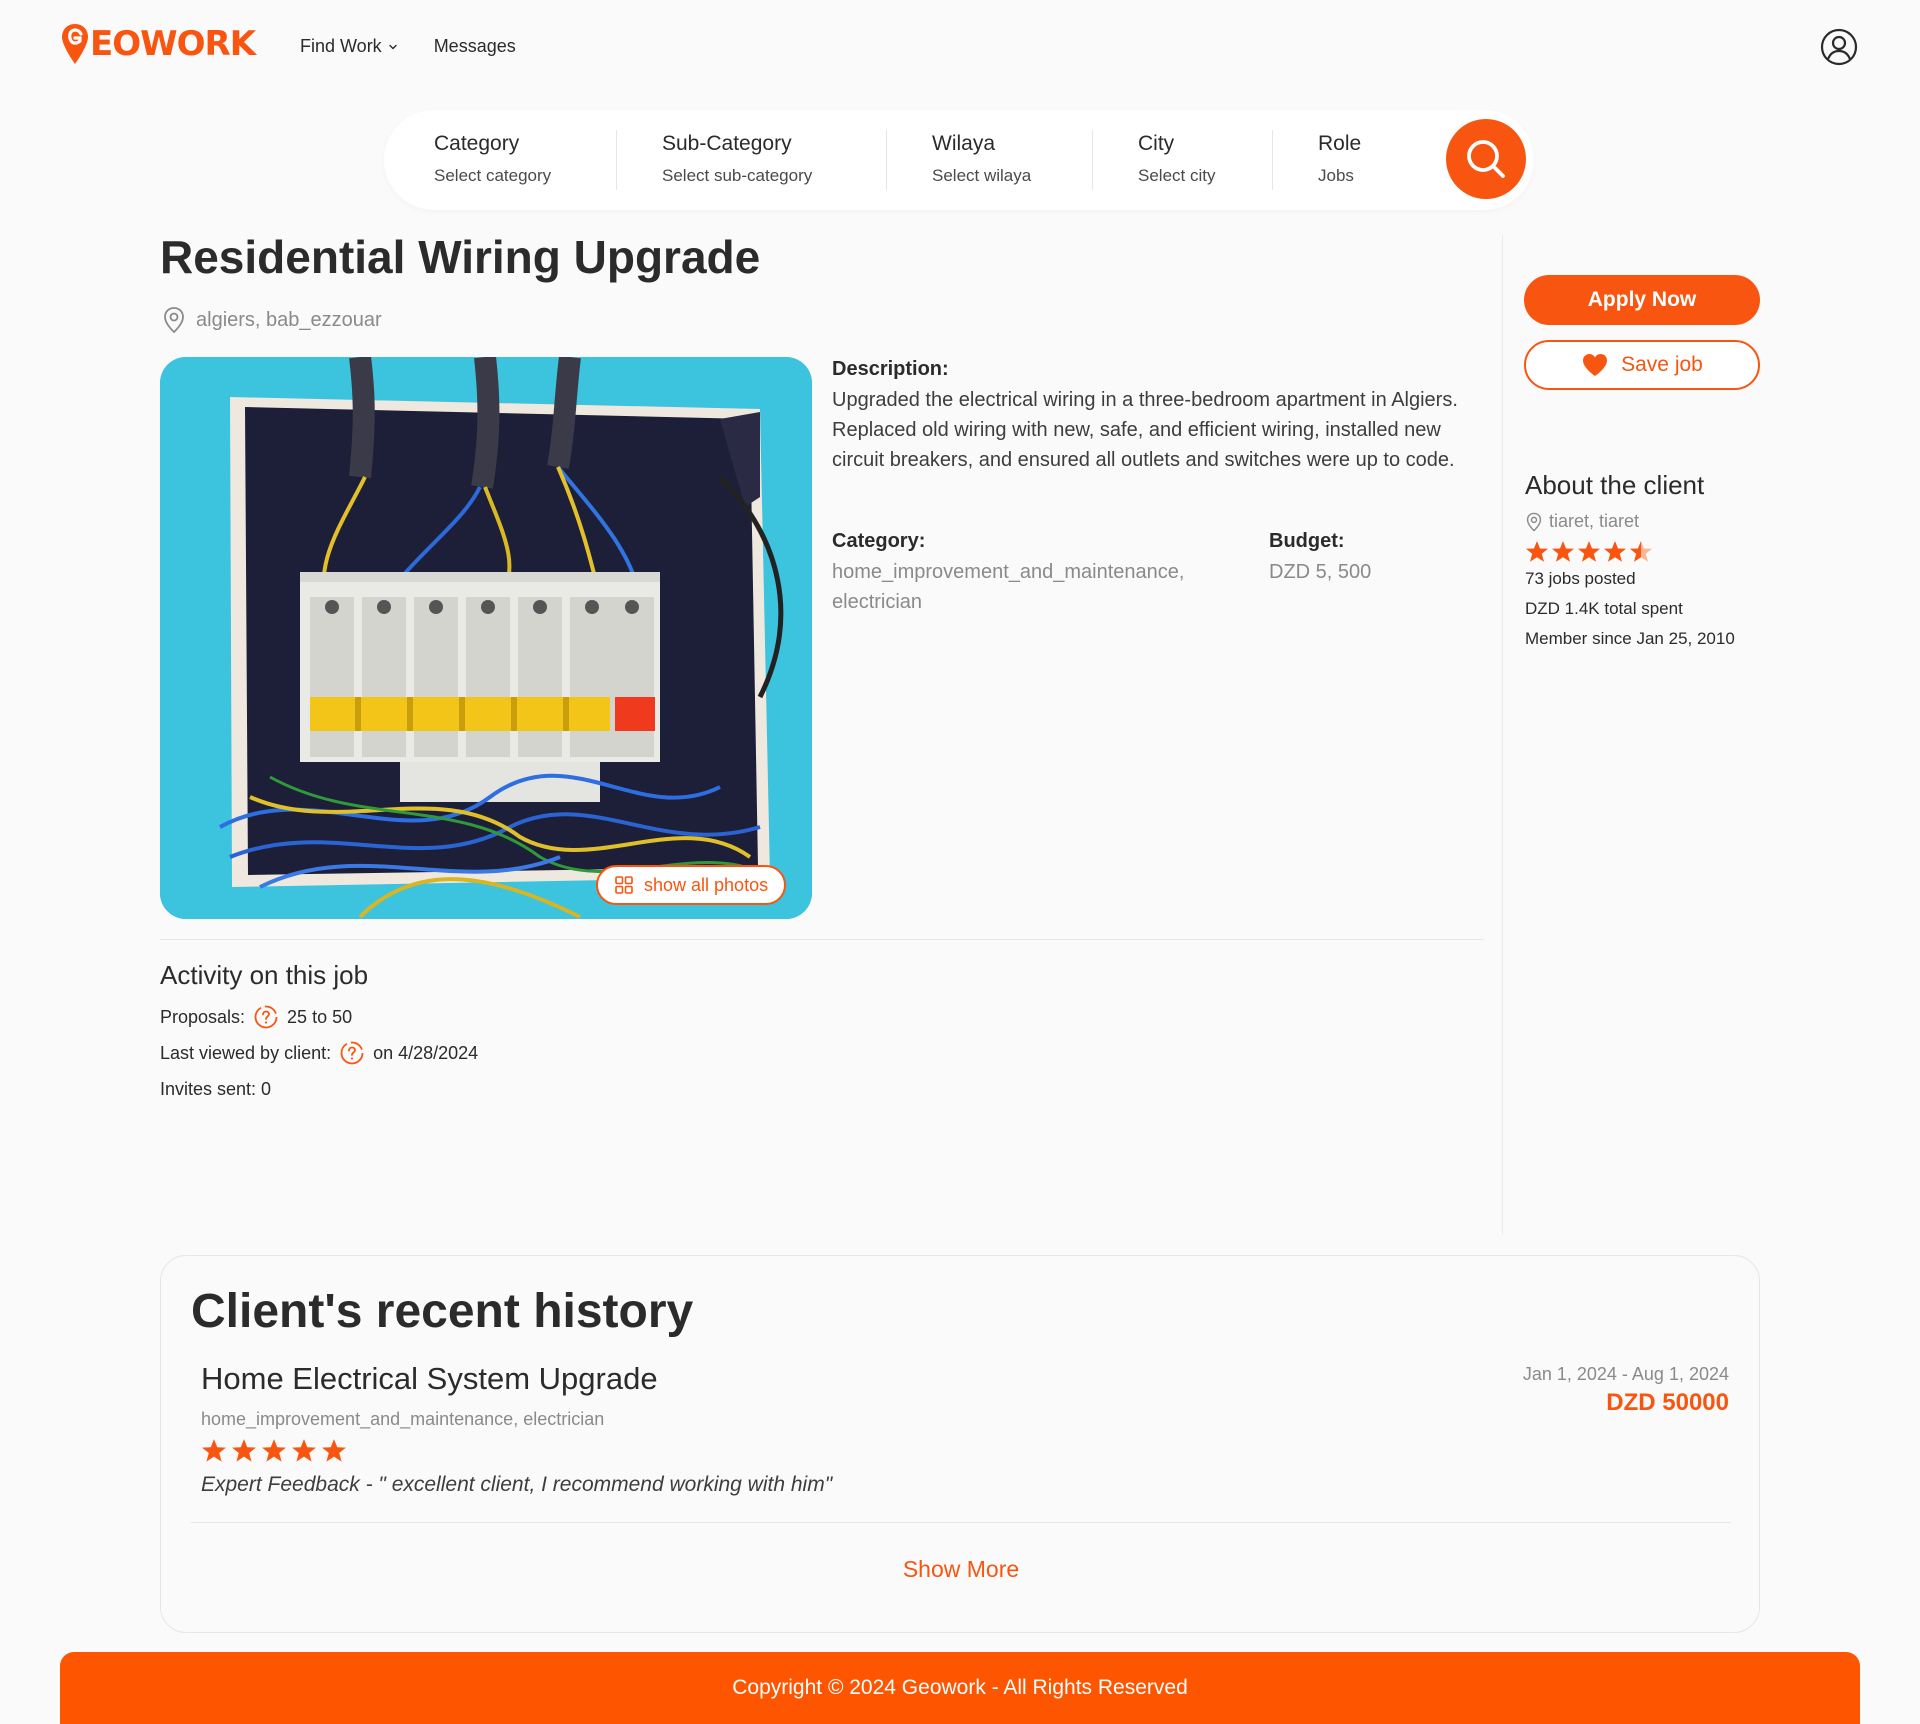 The width and height of the screenshot is (1920, 1724). I want to click on proposals-value: 25 to 50, so click(320, 1016).